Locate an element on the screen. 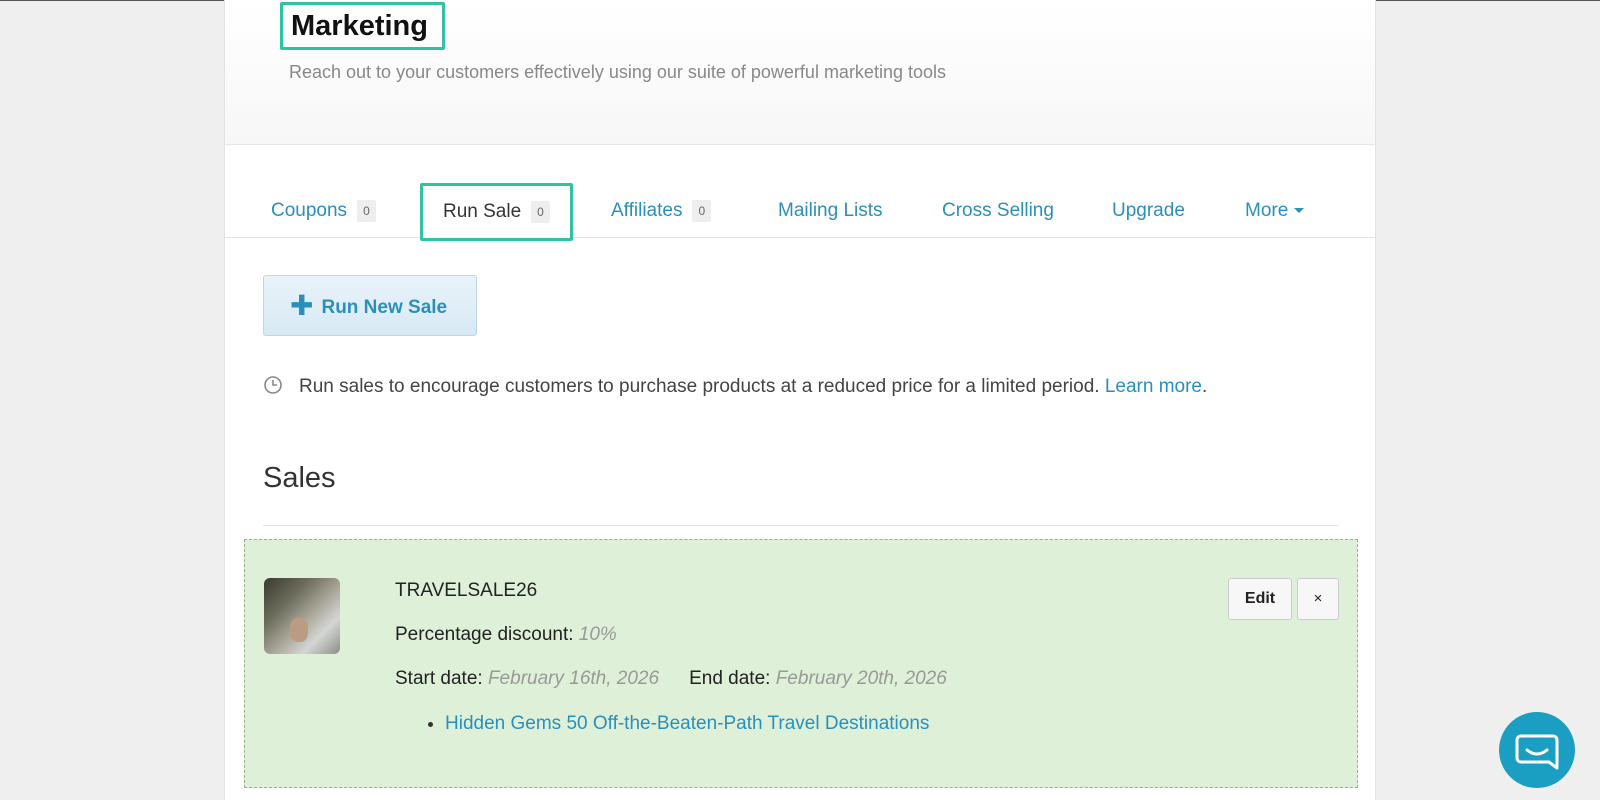  tab-cross-selling: Cross Selling is located at coordinates (998, 211).